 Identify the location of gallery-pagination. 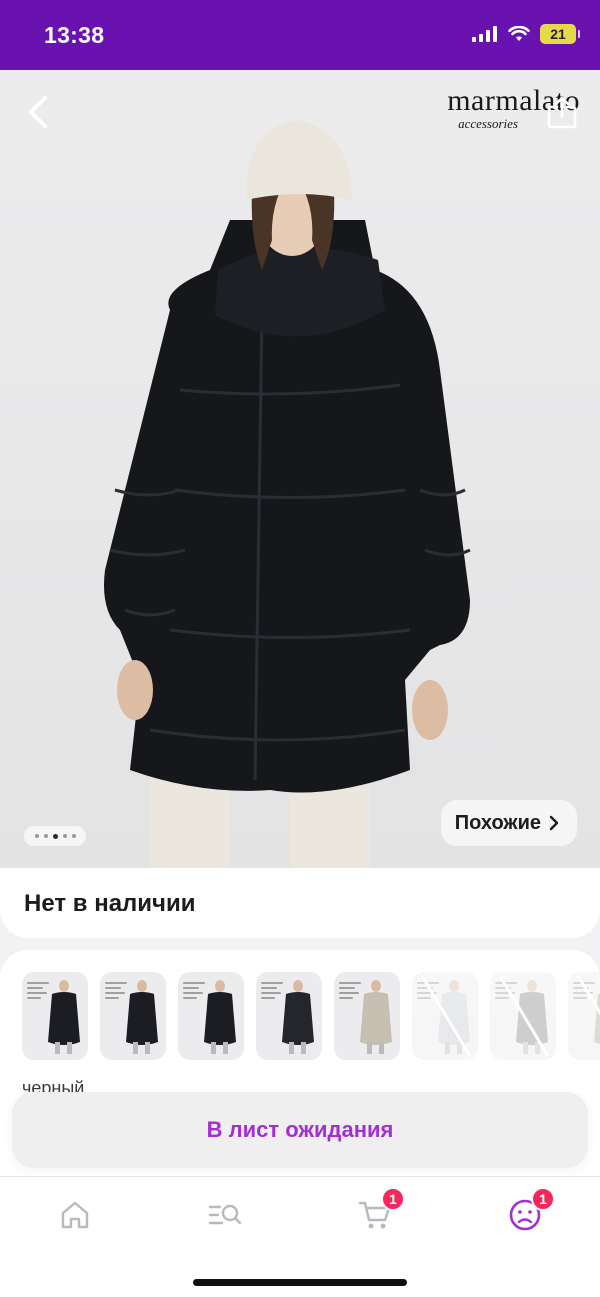
(55, 836).